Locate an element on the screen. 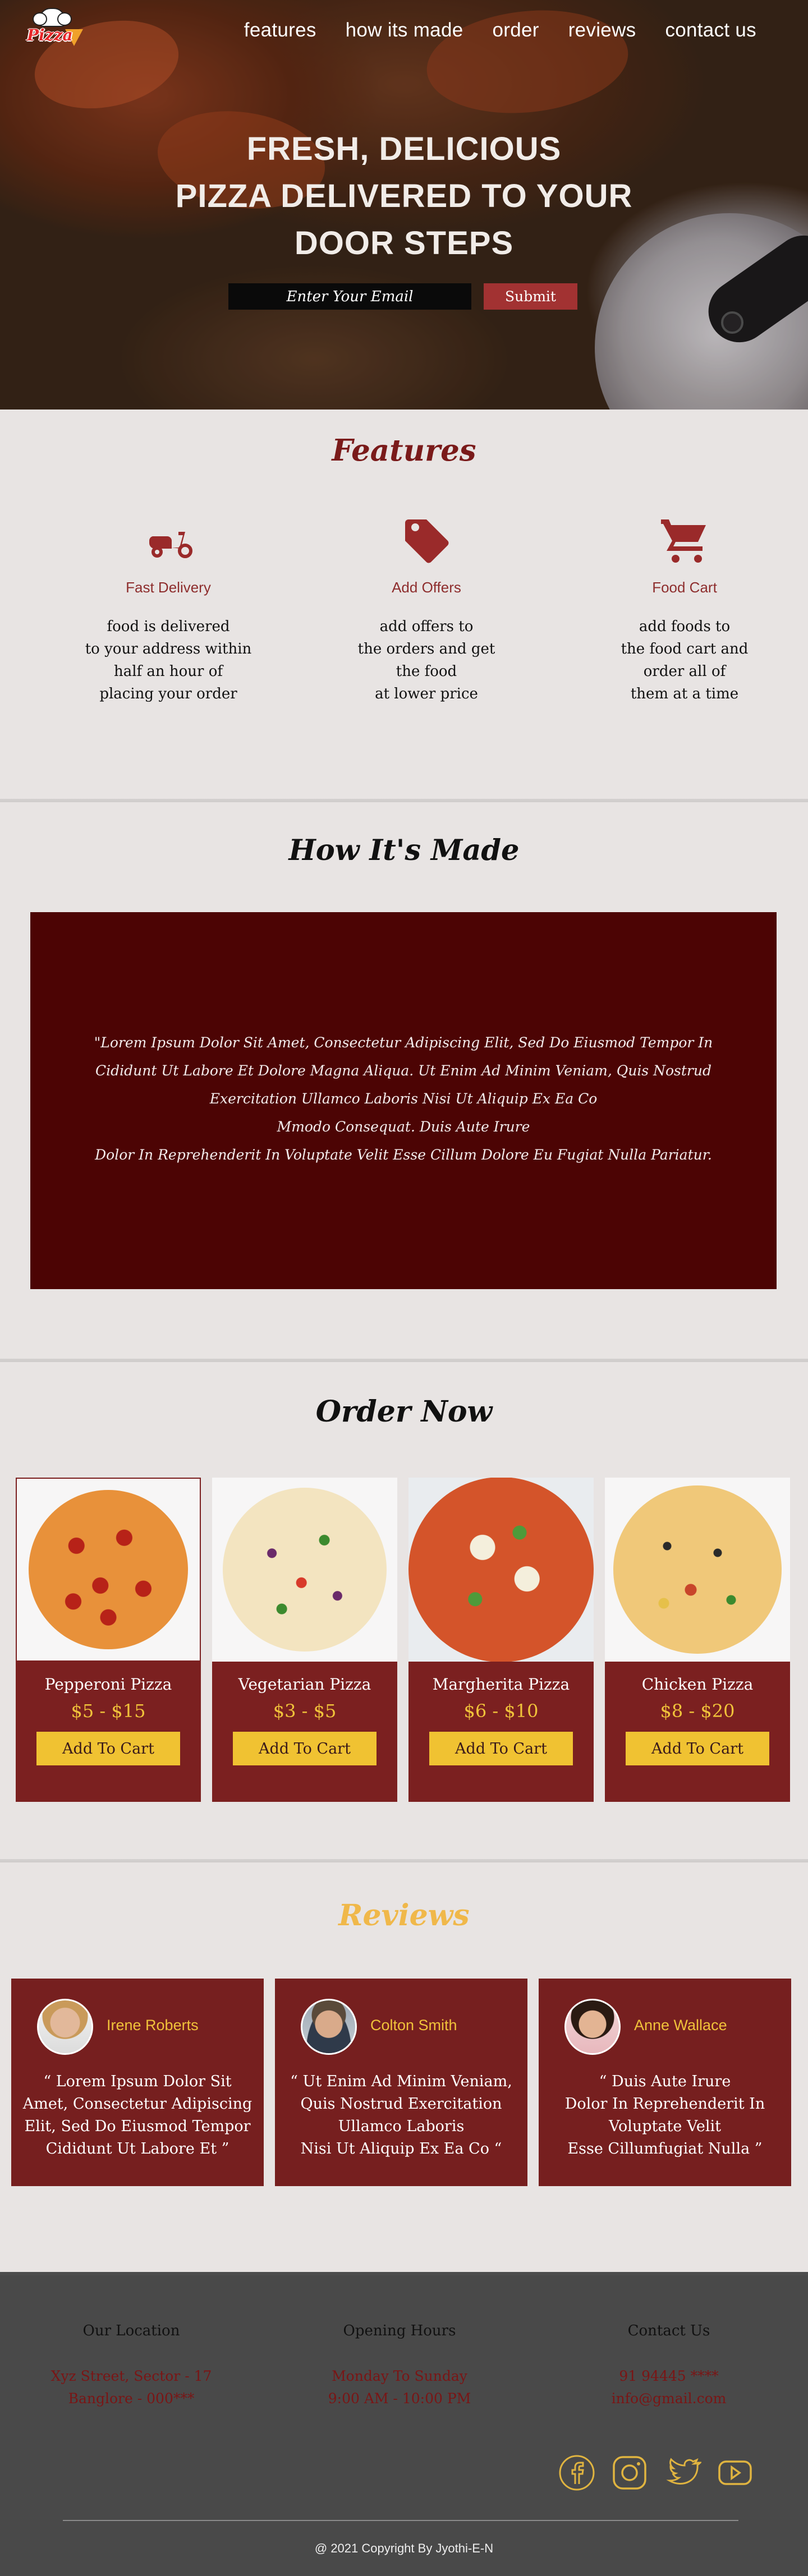  instagram-icon is located at coordinates (629, 2473).